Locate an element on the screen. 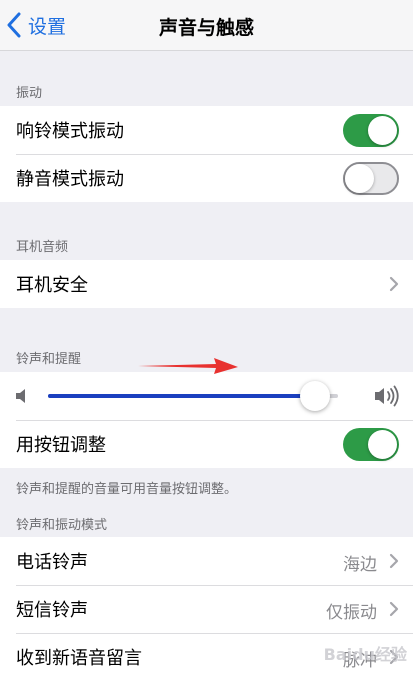 This screenshot has height=681, width=413. button-adjust-toggle is located at coordinates (371, 444).